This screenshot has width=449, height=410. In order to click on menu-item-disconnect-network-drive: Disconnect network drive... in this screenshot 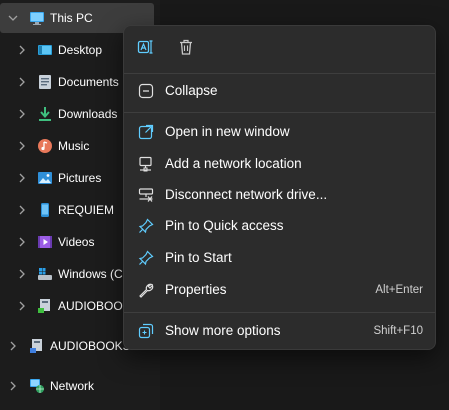, I will do `click(279, 195)`.